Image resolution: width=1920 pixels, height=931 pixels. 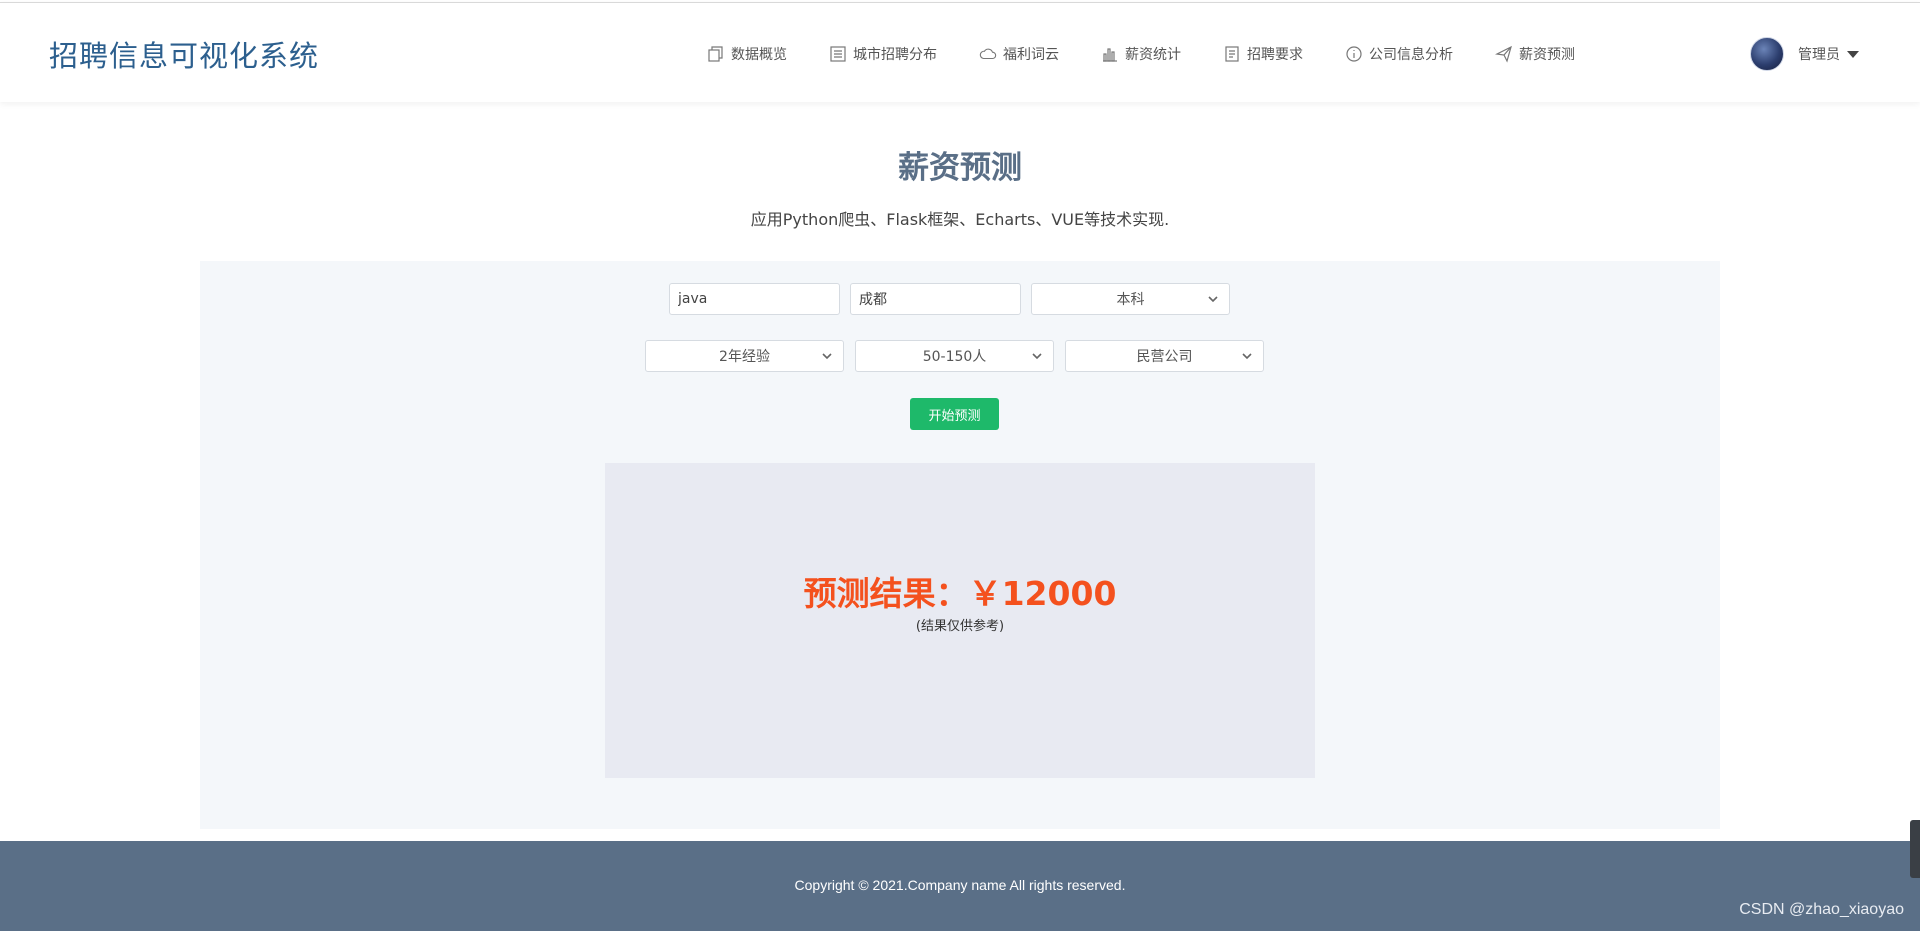 What do you see at coordinates (960, 168) in the screenshot?
I see `page-title: 薪资预测` at bounding box center [960, 168].